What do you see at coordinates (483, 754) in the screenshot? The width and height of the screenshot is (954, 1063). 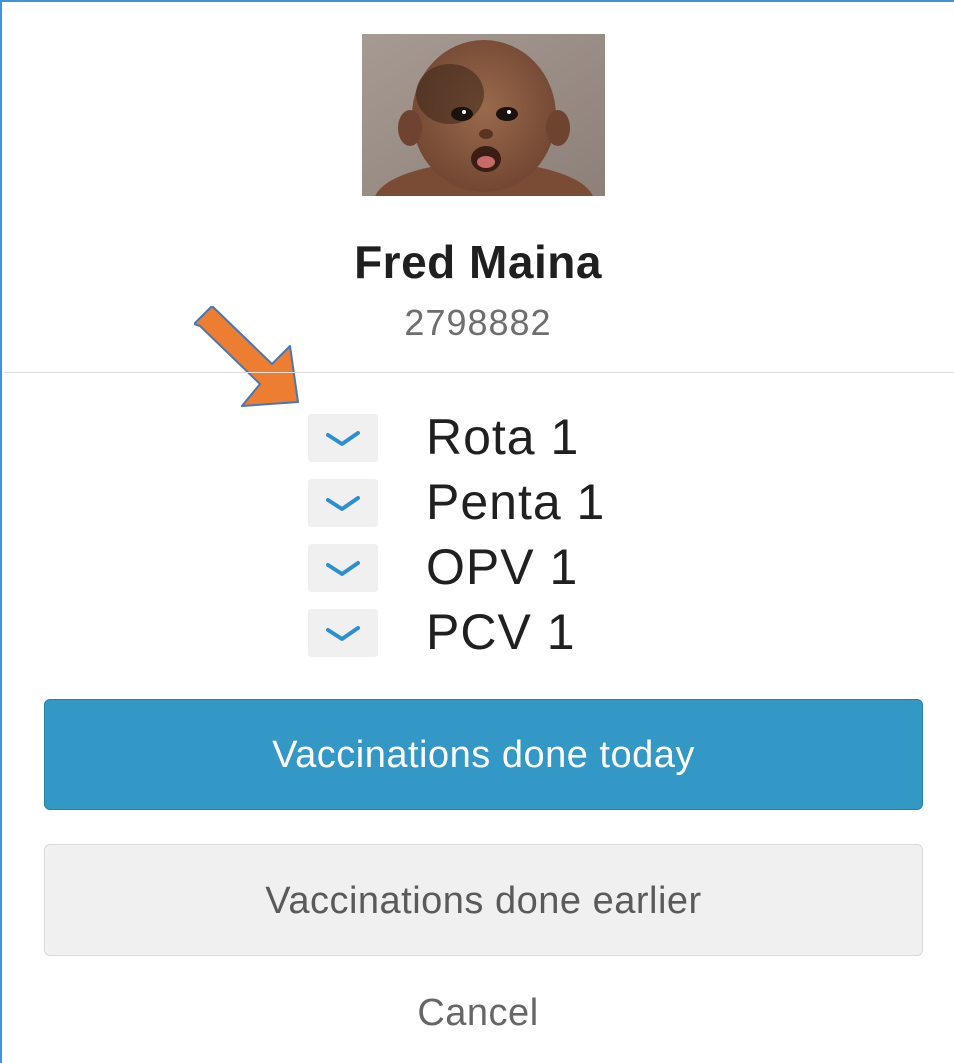 I see `vaccinations-done-today-button: Vaccinations done today` at bounding box center [483, 754].